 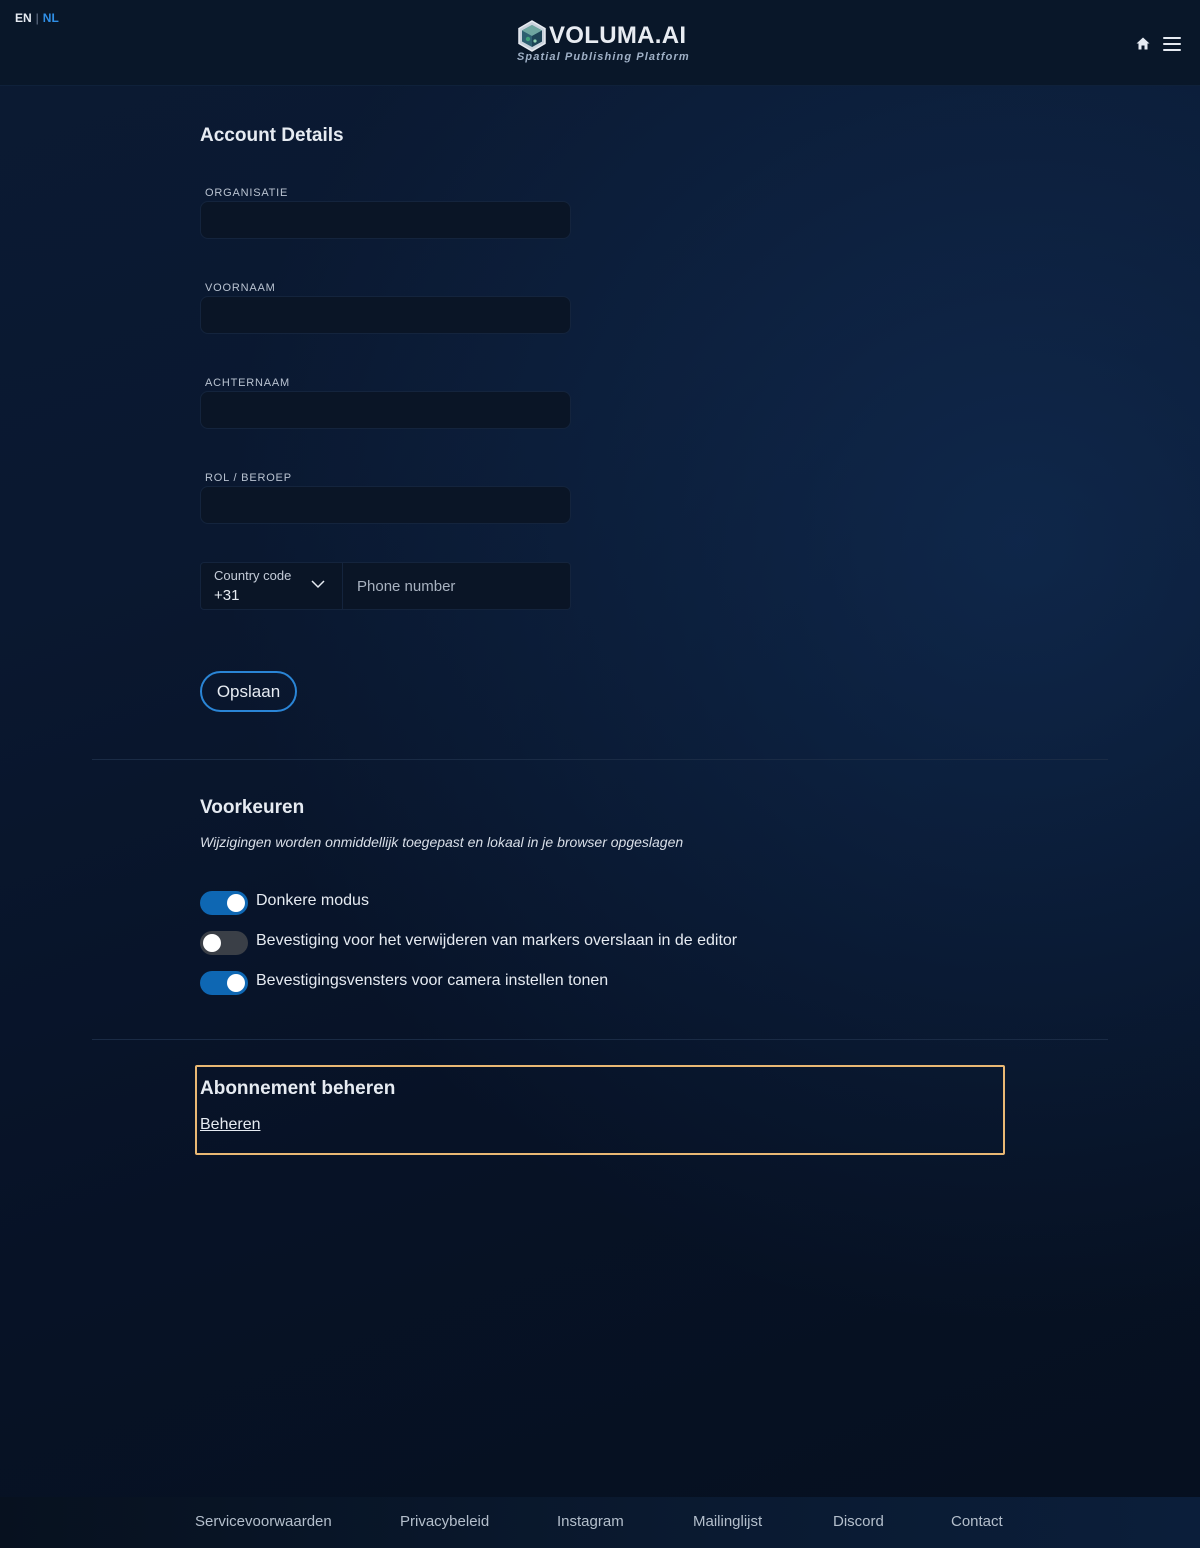 What do you see at coordinates (1143, 43) in the screenshot?
I see `home-icon` at bounding box center [1143, 43].